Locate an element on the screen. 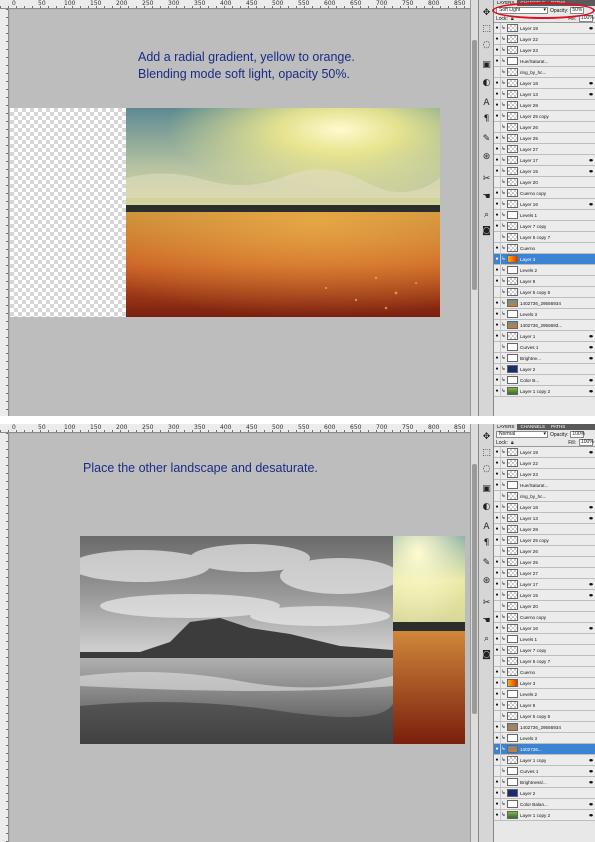  paragraph-icon: ¶ is located at coordinates (486, 543).